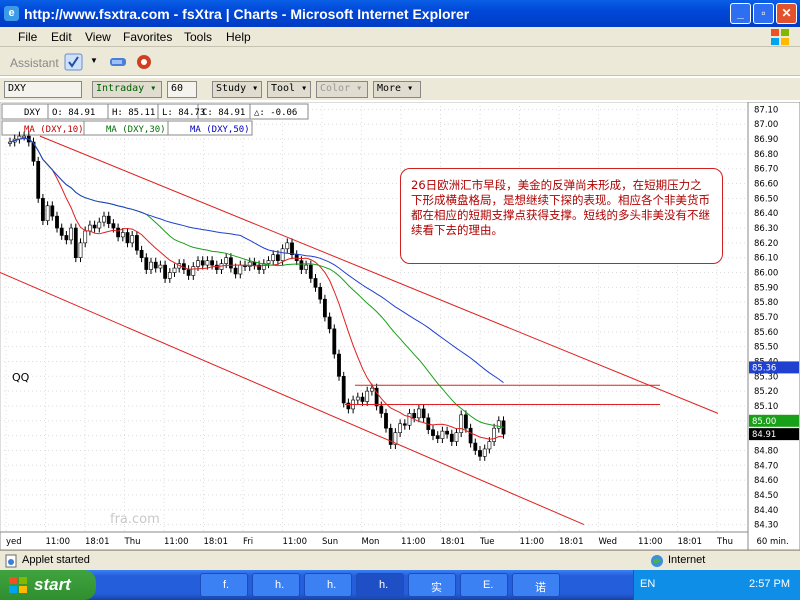 This screenshot has width=800, height=600. Describe the element at coordinates (536, 585) in the screenshot. I see `taskbar-window-button: 诺` at that location.